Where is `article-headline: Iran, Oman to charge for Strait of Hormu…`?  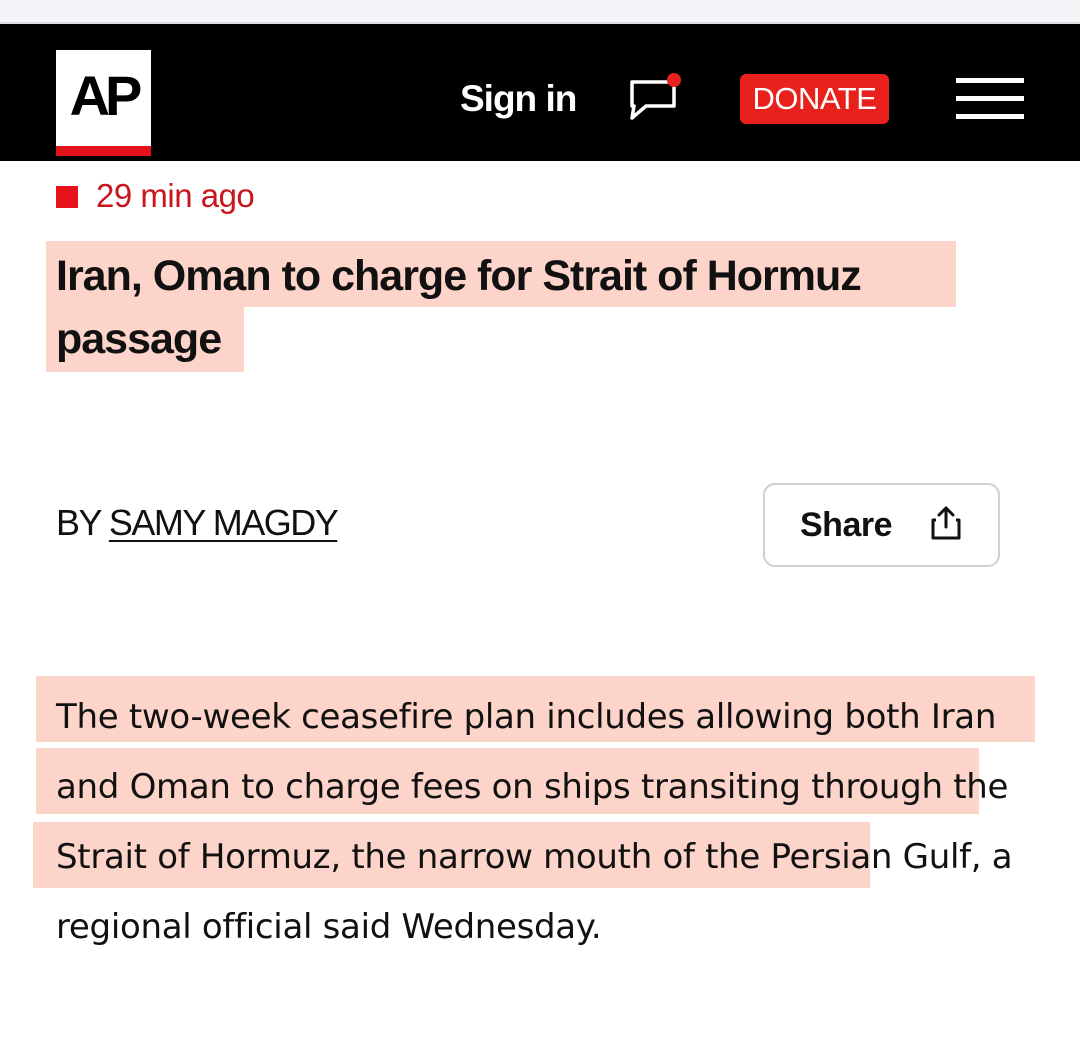
article-headline: Iran, Oman to charge for Strait of Hormu… is located at coordinates (459, 307).